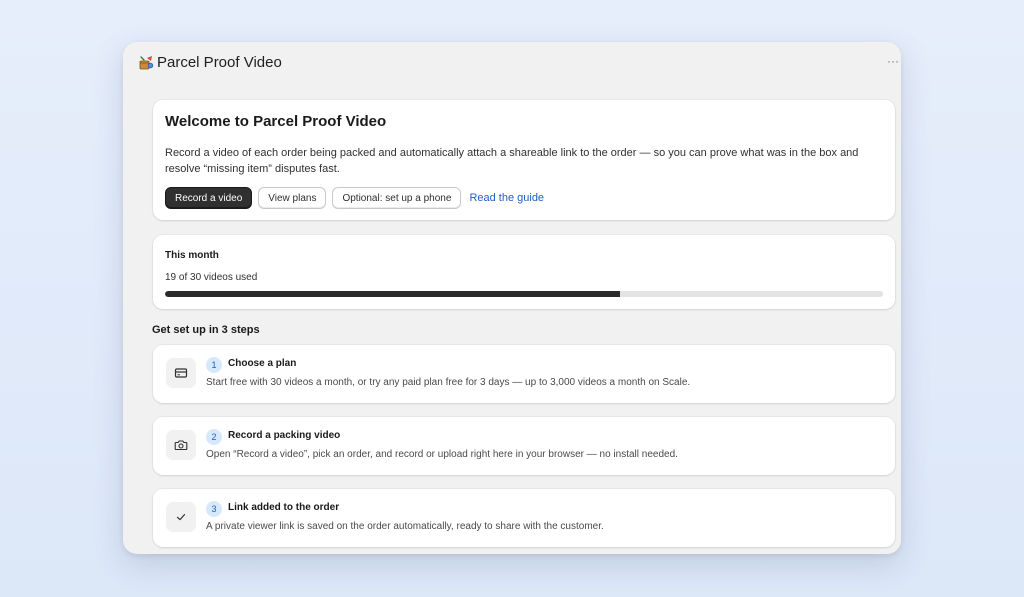 The width and height of the screenshot is (1024, 597). What do you see at coordinates (284, 435) in the screenshot?
I see `step-title: Record a packing video` at bounding box center [284, 435].